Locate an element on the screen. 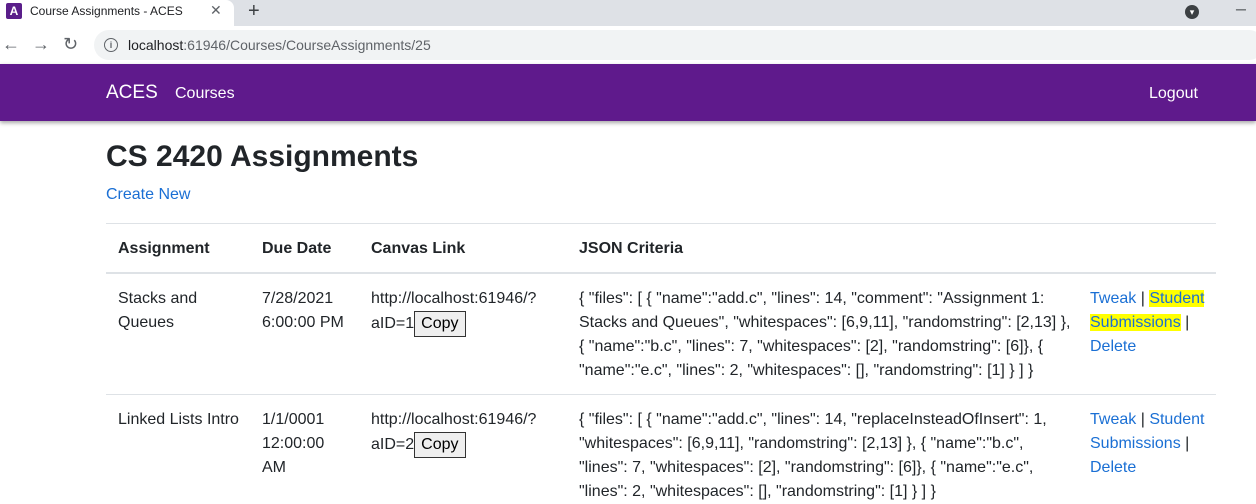 This screenshot has height=504, width=1256. brand-link: ACES is located at coordinates (132, 93).